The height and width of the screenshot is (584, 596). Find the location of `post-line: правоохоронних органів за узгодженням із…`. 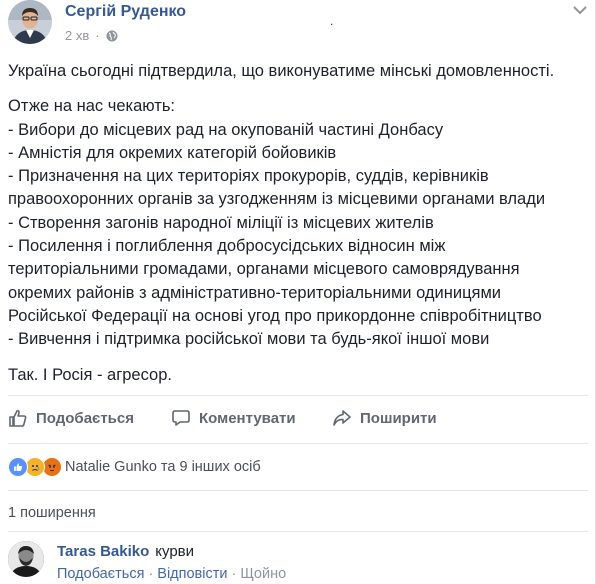

post-line: правоохоронних органів за узгодженням із… is located at coordinates (277, 199).